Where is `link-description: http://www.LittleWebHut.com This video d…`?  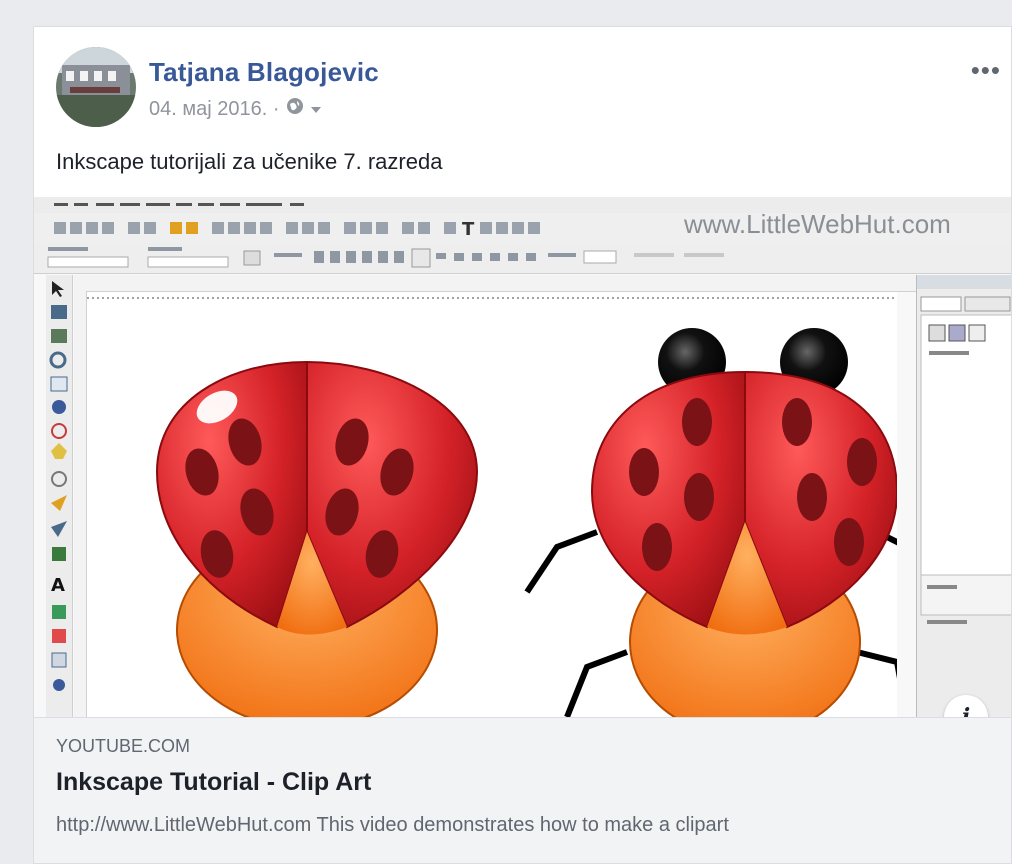
link-description: http://www.LittleWebHut.com This video d… is located at coordinates (392, 825).